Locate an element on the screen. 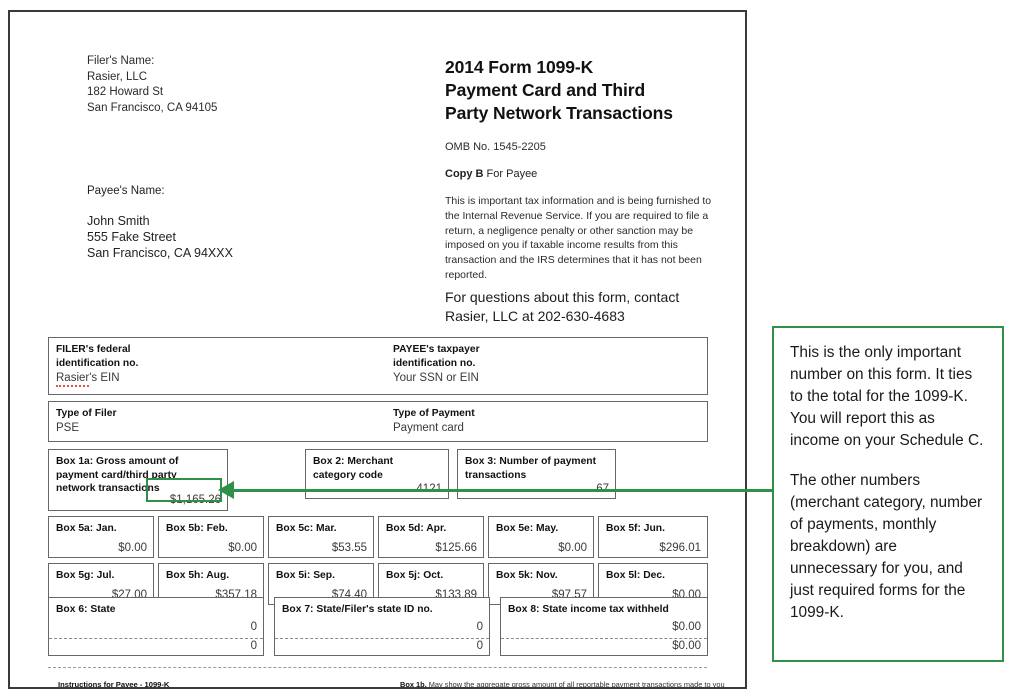 The height and width of the screenshot is (696, 1024). payee-street: 555 Fake Street is located at coordinates (131, 236).